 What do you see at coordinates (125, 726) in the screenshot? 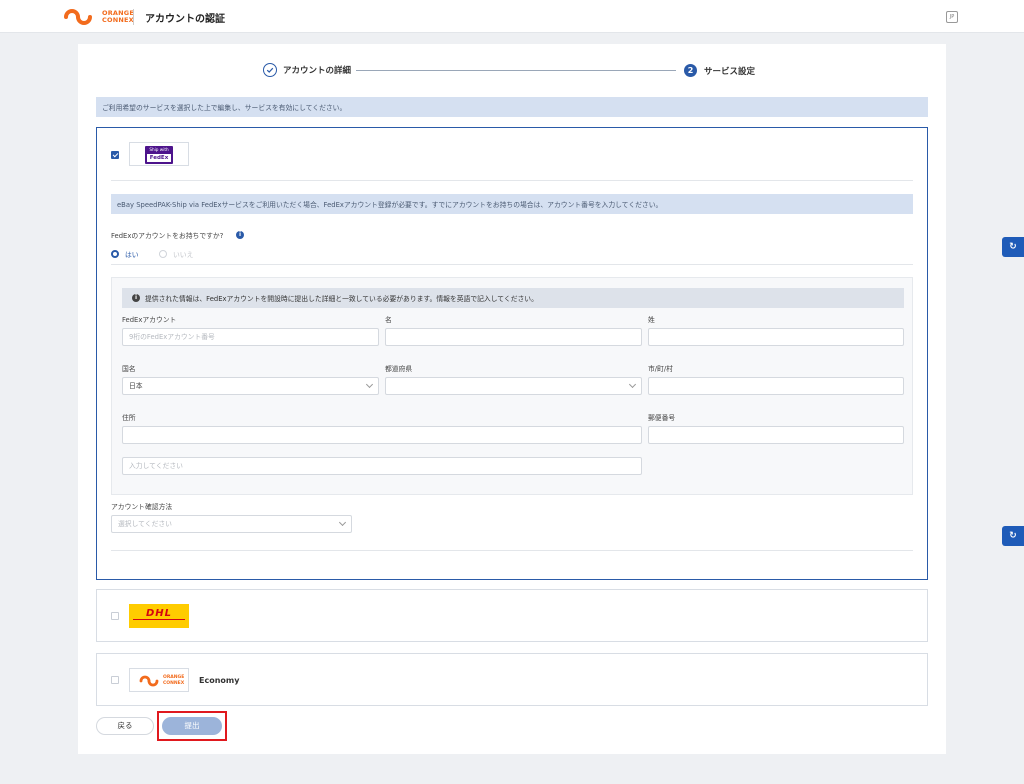
I see `back-button: 戻る` at bounding box center [125, 726].